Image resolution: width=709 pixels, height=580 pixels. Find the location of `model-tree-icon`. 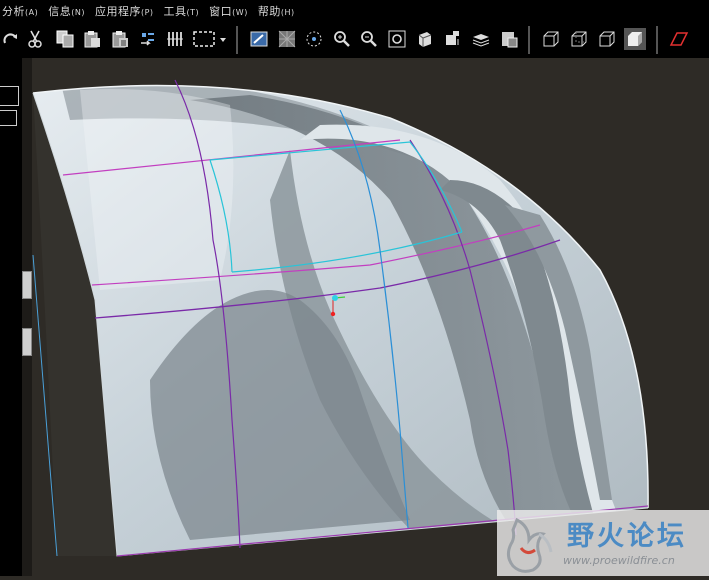

model-tree-icon is located at coordinates (481, 39).